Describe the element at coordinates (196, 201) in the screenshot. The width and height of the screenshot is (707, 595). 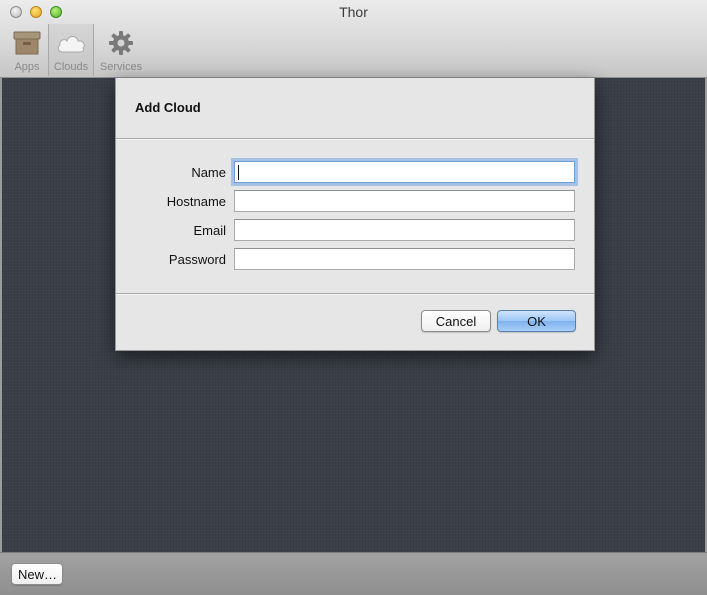
I see `hostname-label: Hostname` at that location.